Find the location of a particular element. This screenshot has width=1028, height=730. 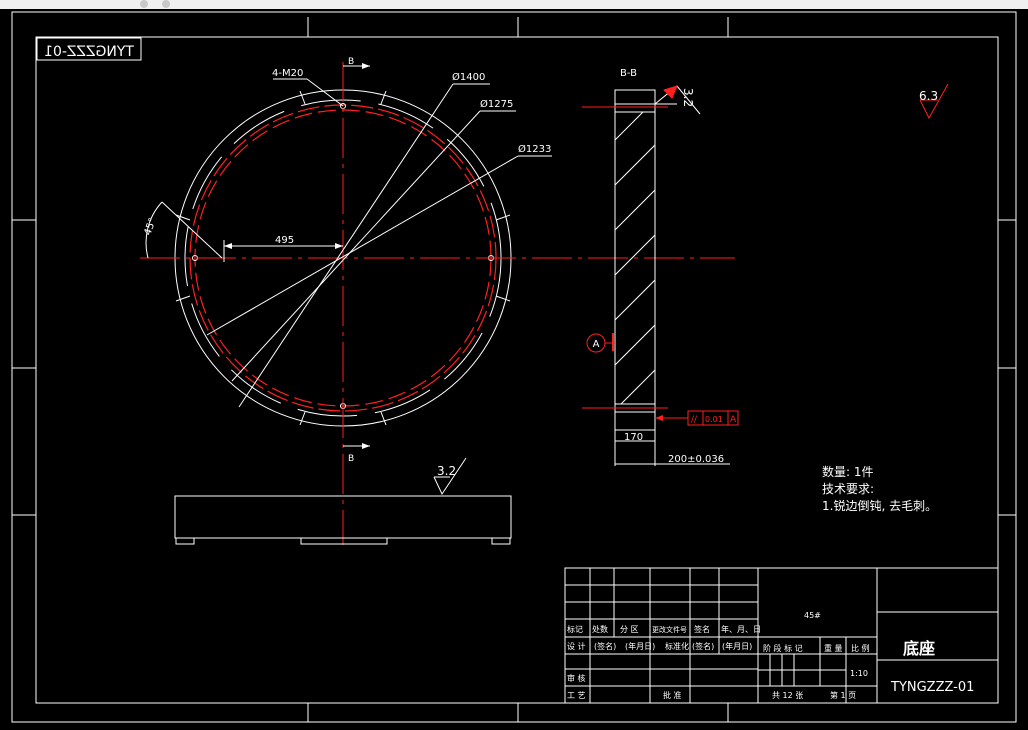

tb-h-date1: (年月日) is located at coordinates (640, 646).